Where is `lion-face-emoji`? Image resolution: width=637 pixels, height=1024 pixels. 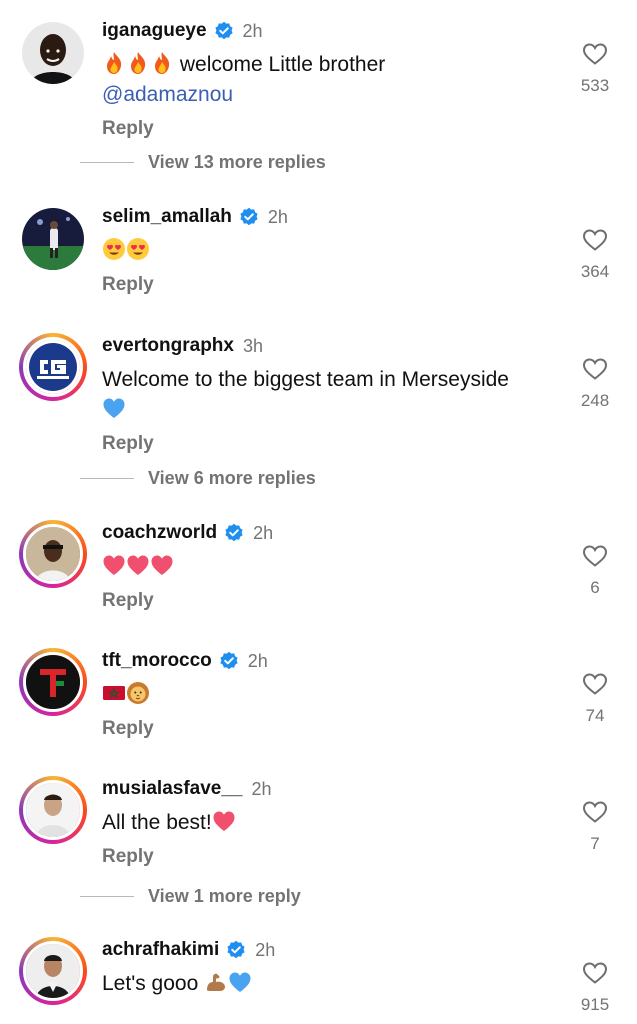
lion-face-emoji is located at coordinates (138, 693).